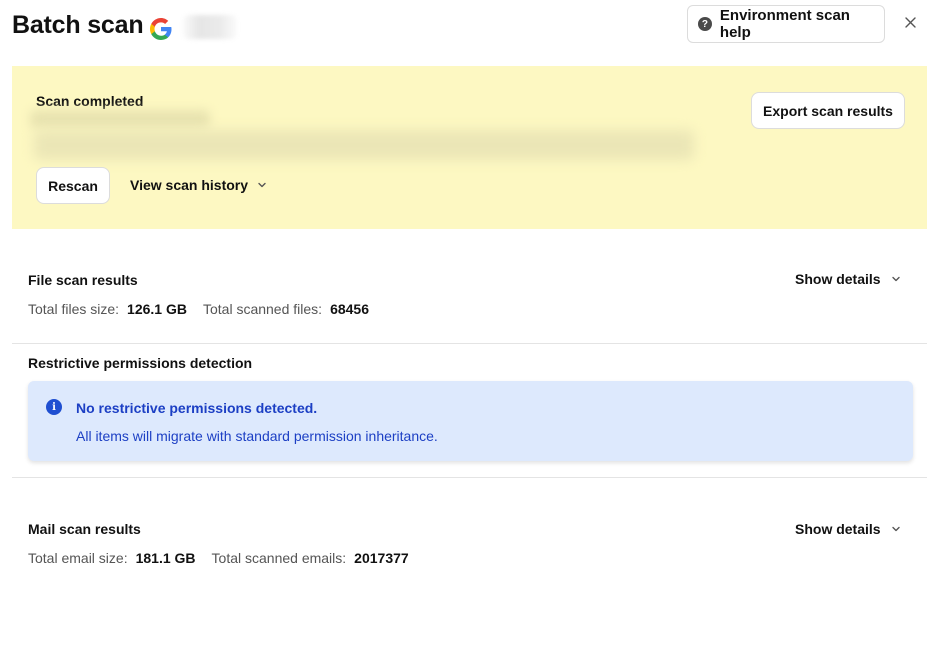 Image resolution: width=927 pixels, height=670 pixels. I want to click on files-count-value: 68456, so click(349, 309).